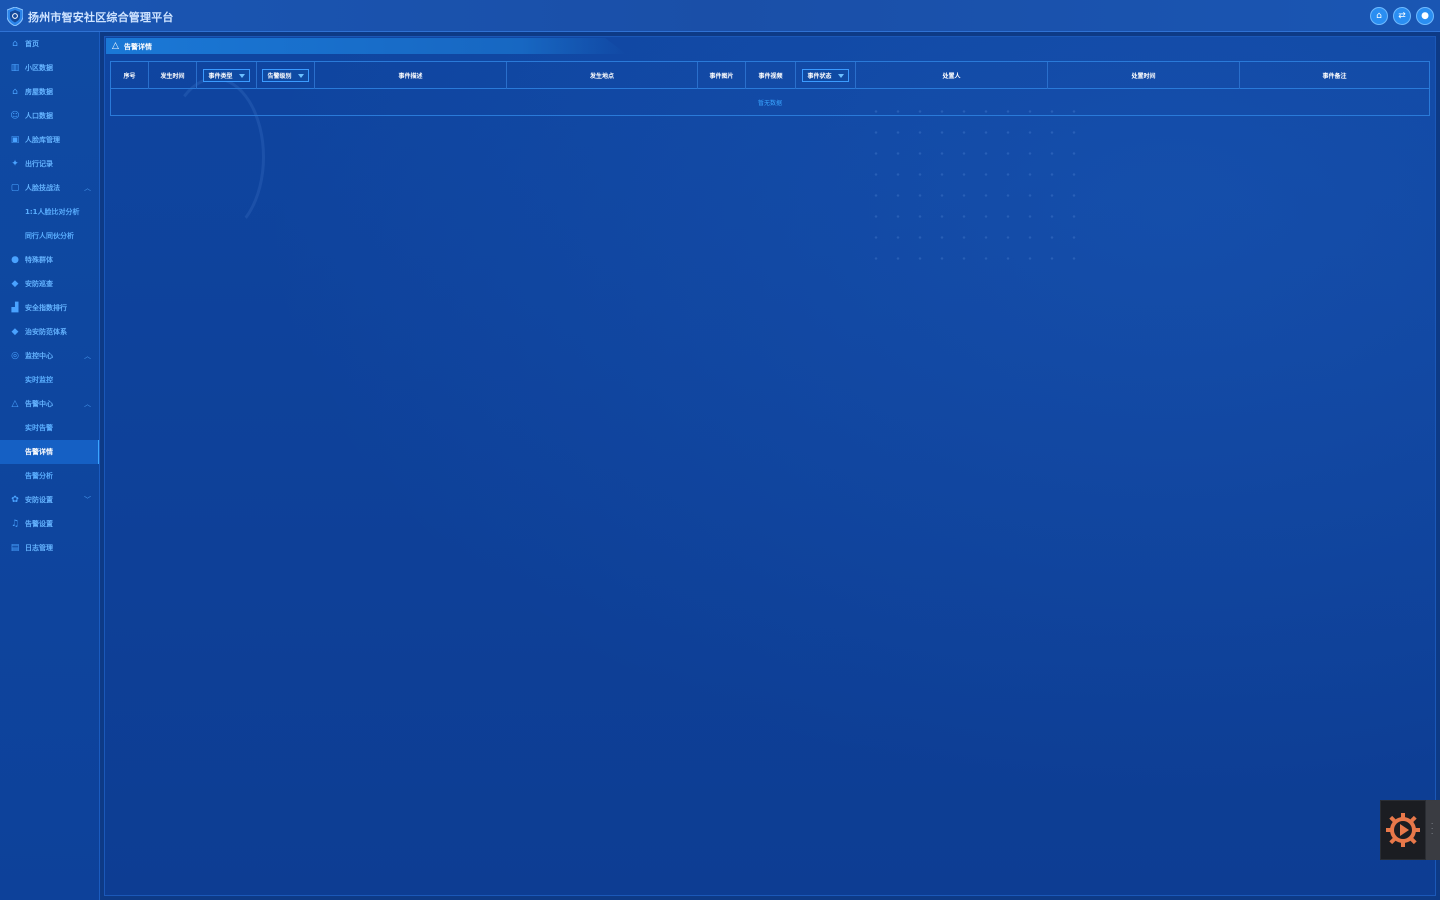 The height and width of the screenshot is (900, 1440). I want to click on column-header-label: 事件视频, so click(770, 76).